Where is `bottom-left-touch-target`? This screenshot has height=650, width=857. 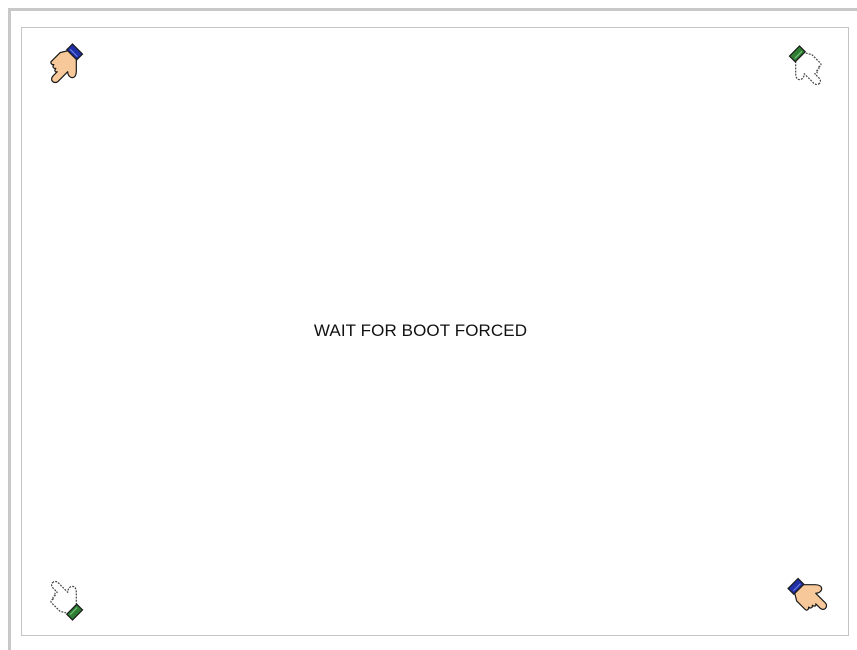
bottom-left-touch-target is located at coordinates (64, 594).